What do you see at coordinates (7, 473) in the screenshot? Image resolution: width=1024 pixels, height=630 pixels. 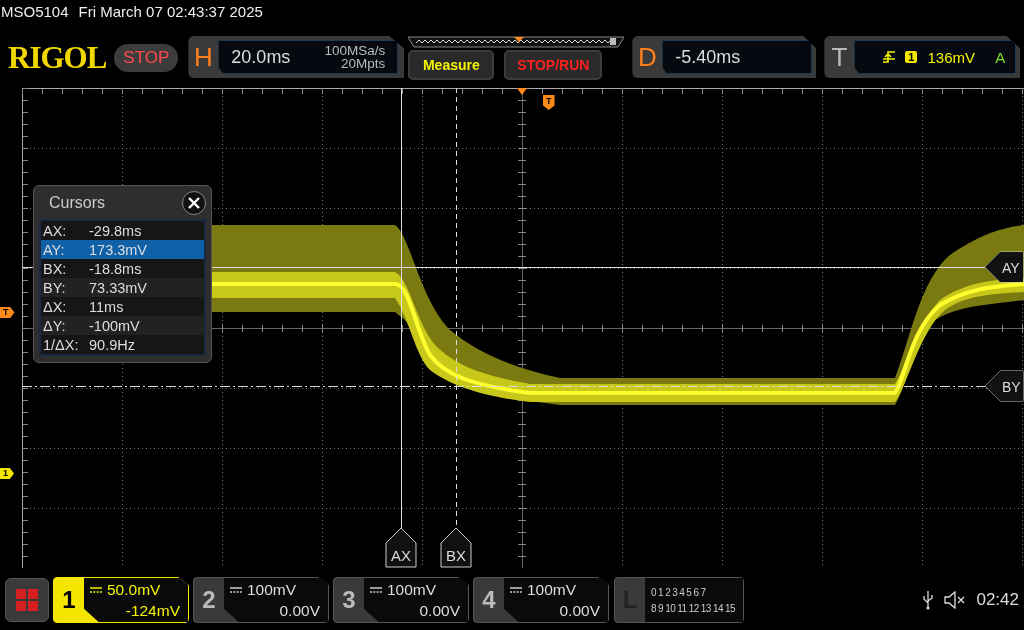 I see `channel-marker: 1` at bounding box center [7, 473].